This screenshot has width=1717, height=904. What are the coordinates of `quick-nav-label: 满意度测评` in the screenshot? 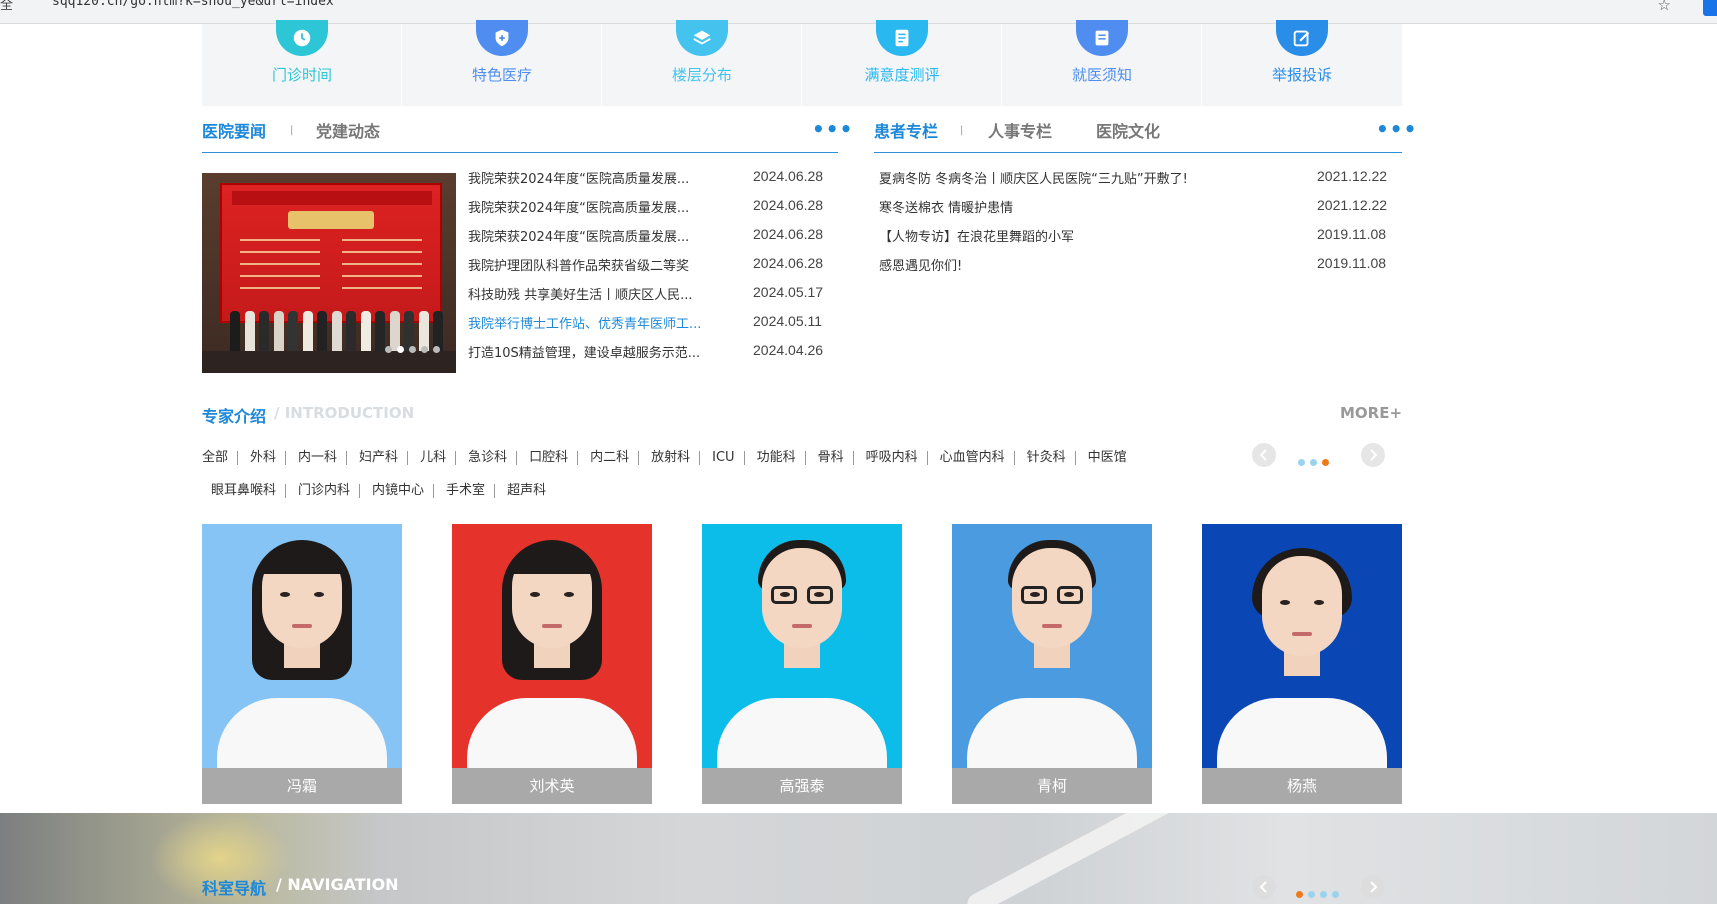 It's located at (902, 75).